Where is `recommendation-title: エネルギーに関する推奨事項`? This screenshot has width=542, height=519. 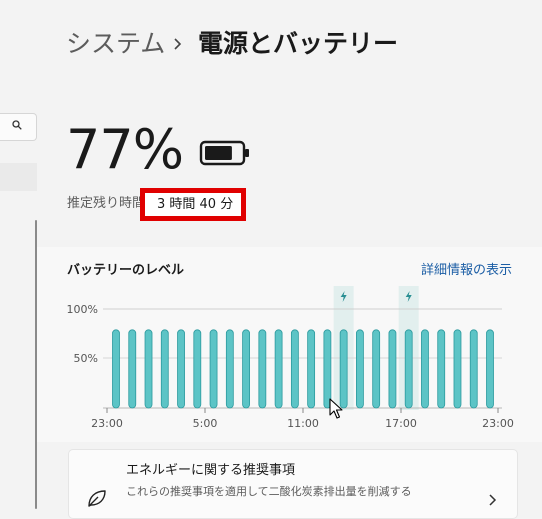 recommendation-title: エネルギーに関する推奨事項 is located at coordinates (211, 470).